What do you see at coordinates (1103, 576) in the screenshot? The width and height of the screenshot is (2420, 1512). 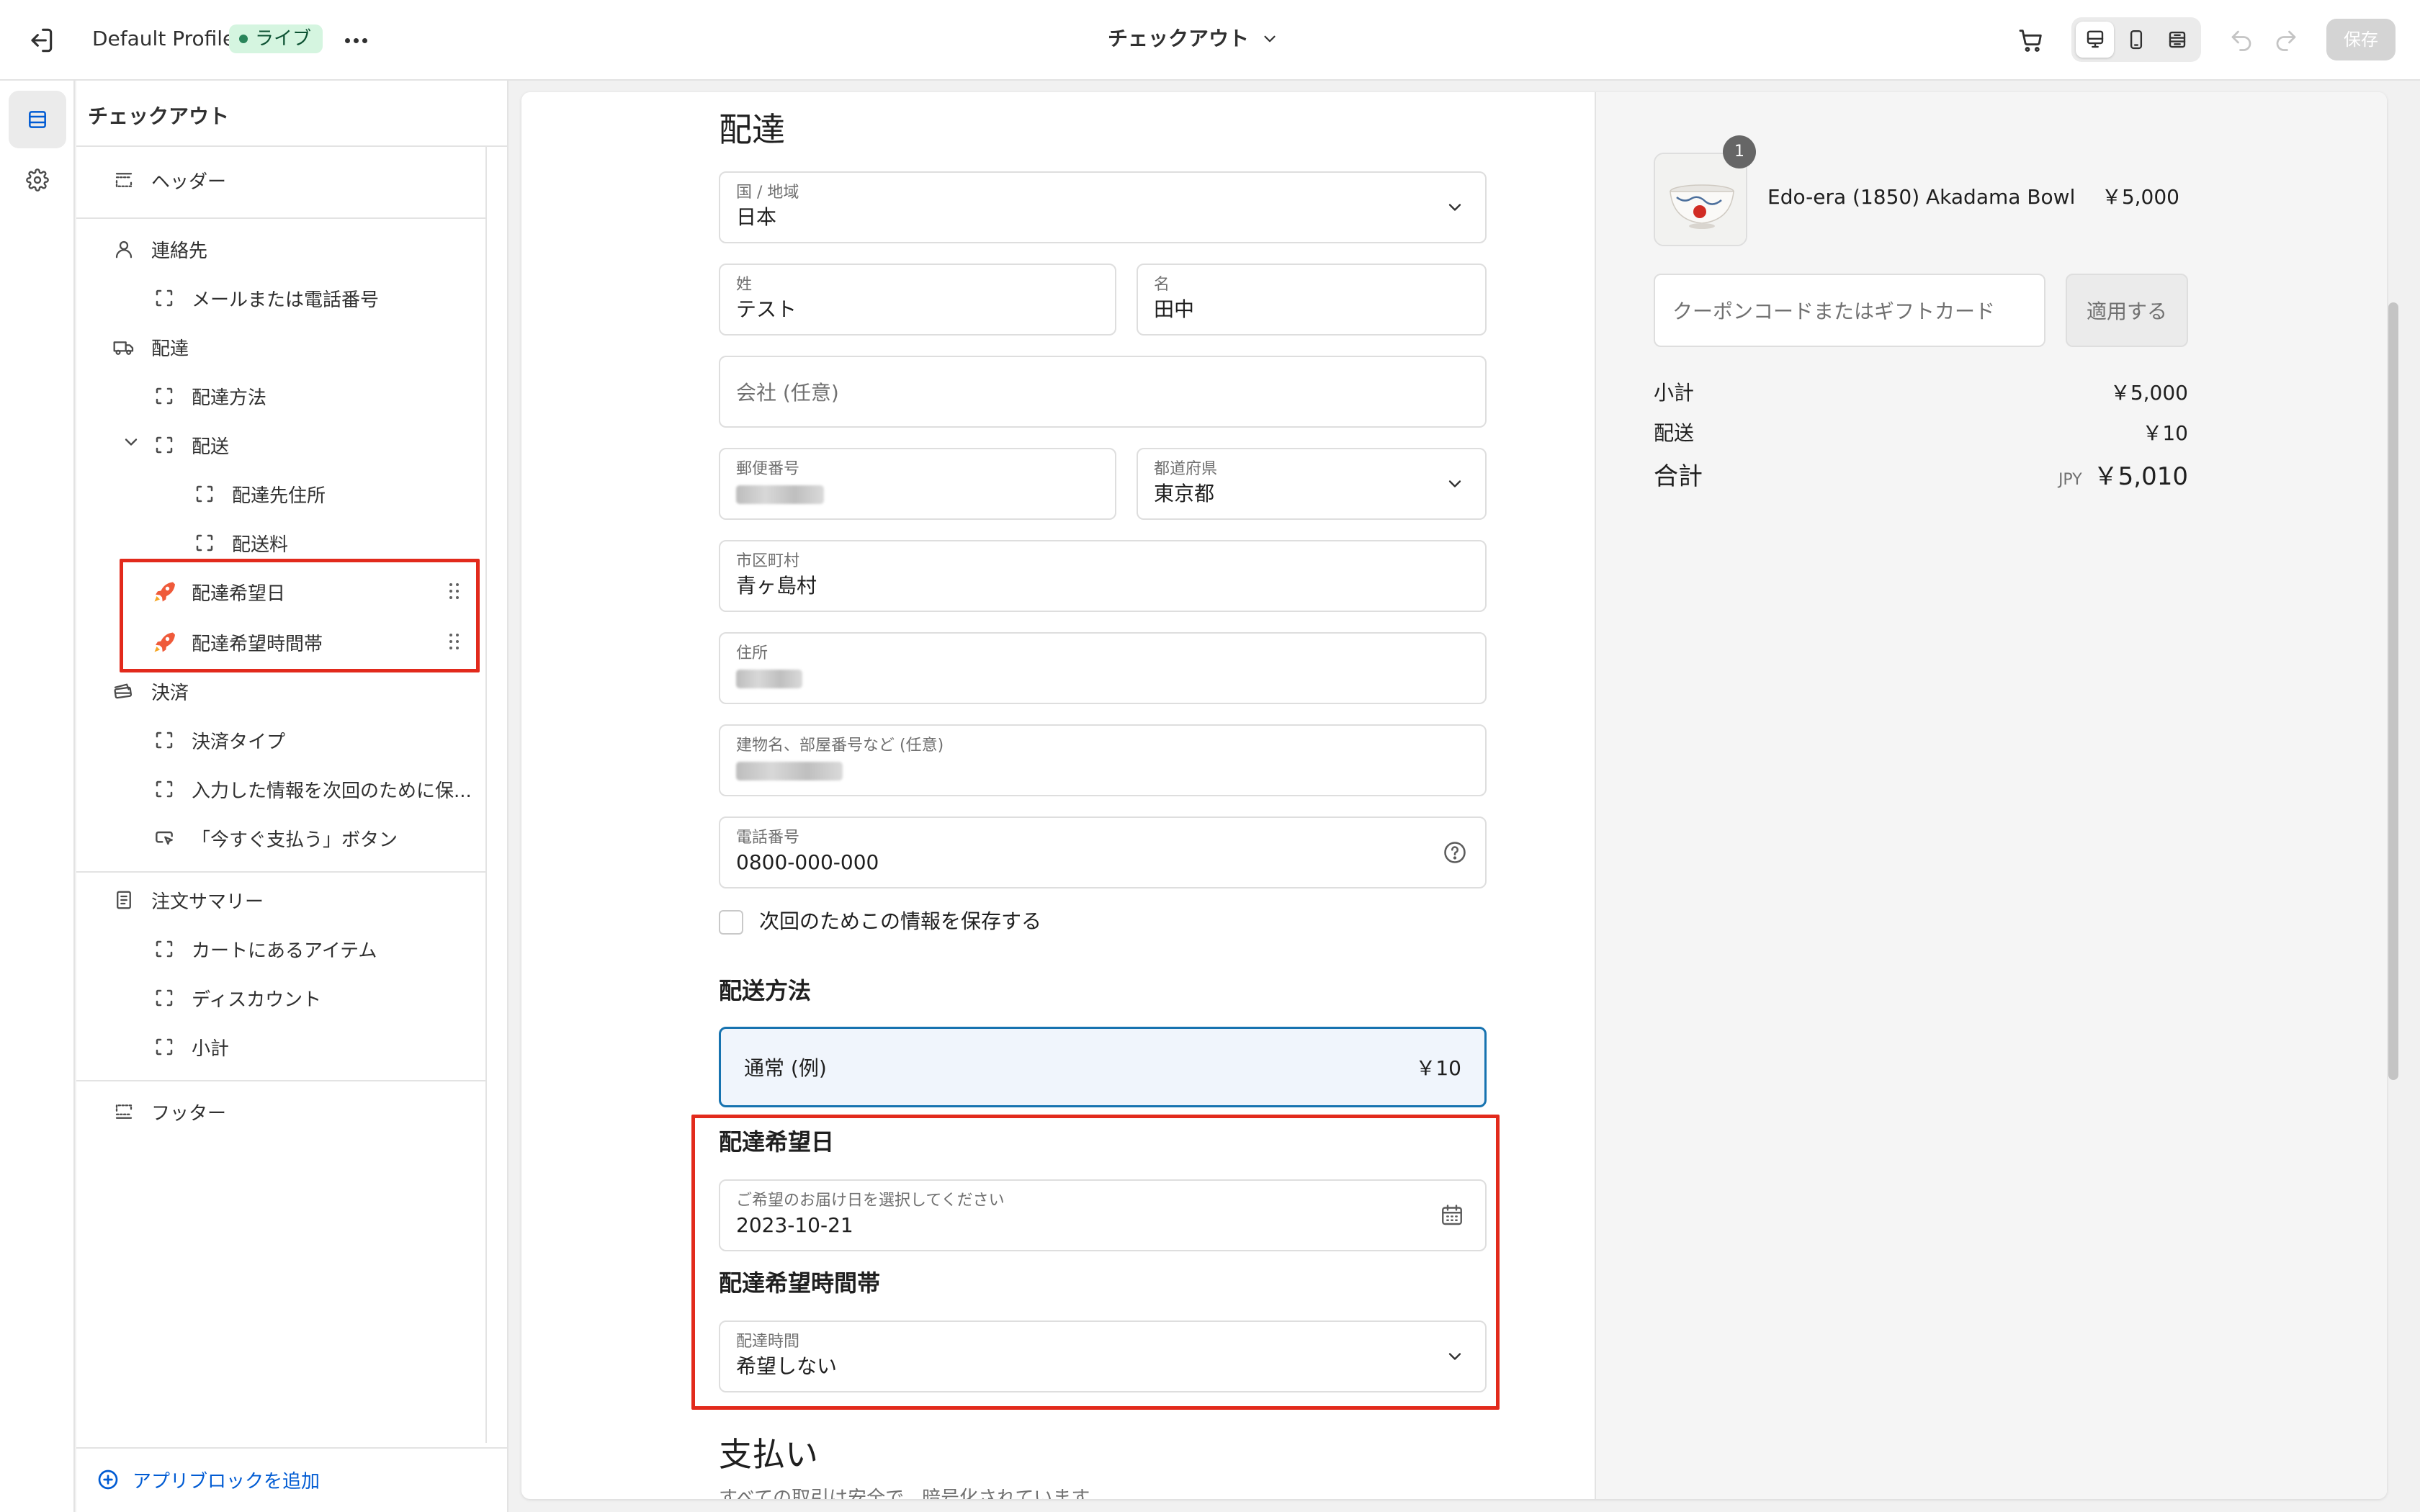 I see `city-field: 市区町村 青ヶ島村` at bounding box center [1103, 576].